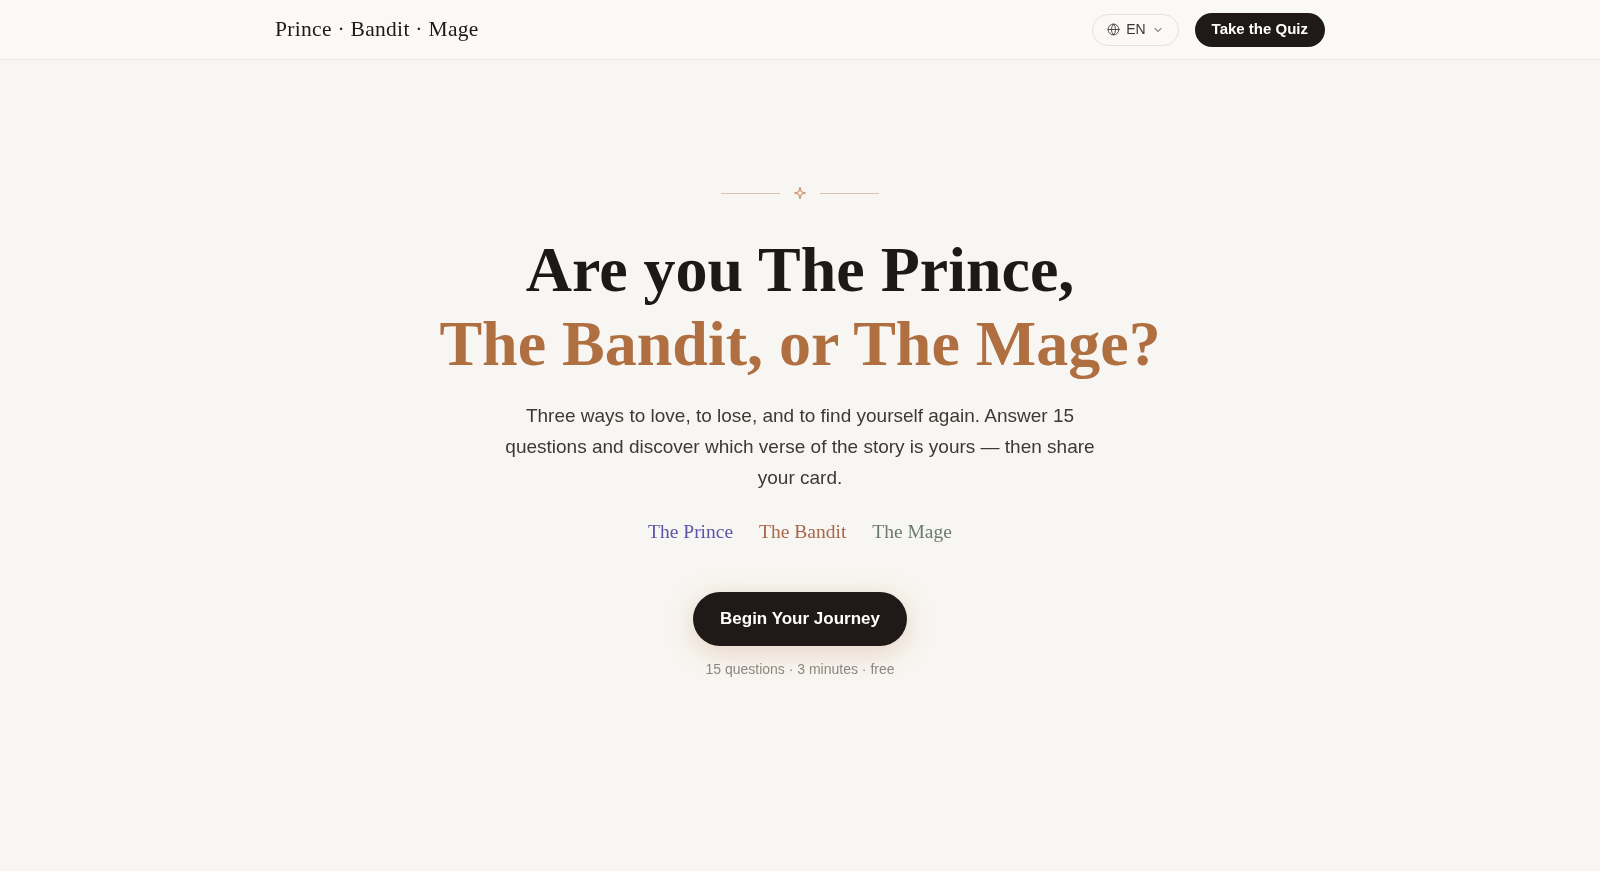 Image resolution: width=1600 pixels, height=871 pixels. What do you see at coordinates (377, 29) in the screenshot?
I see `site-logo: Prince · Bandit · Mage` at bounding box center [377, 29].